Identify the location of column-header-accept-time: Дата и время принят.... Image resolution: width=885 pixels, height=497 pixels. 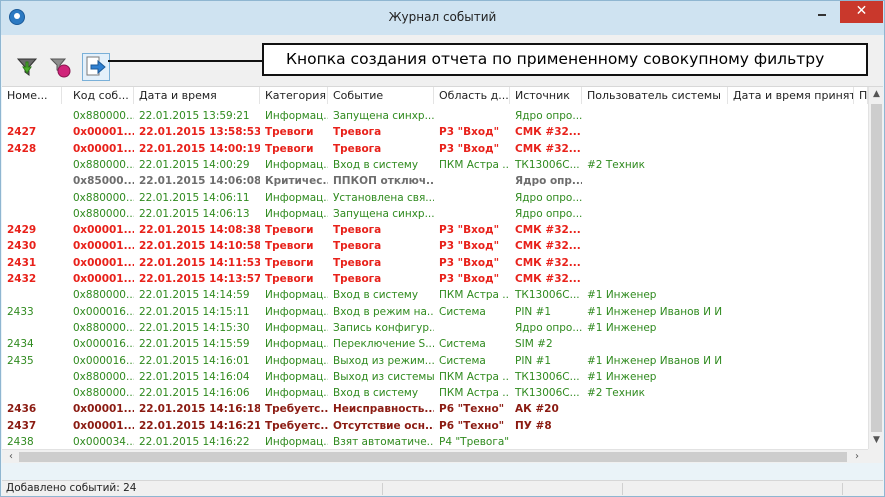
(791, 95).